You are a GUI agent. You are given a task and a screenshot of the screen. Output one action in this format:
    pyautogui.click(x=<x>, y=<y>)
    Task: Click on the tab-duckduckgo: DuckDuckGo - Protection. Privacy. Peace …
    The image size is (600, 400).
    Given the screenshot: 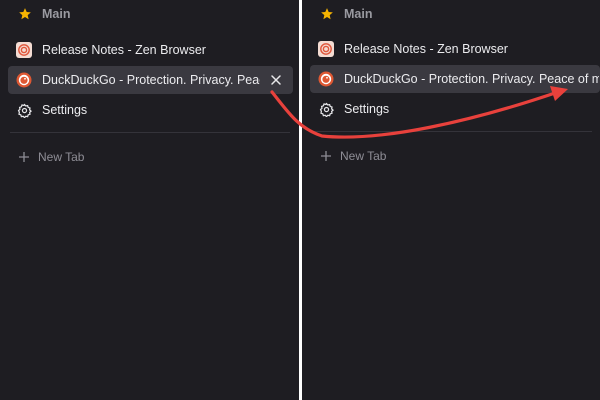 What is the action you would take?
    pyautogui.click(x=455, y=79)
    